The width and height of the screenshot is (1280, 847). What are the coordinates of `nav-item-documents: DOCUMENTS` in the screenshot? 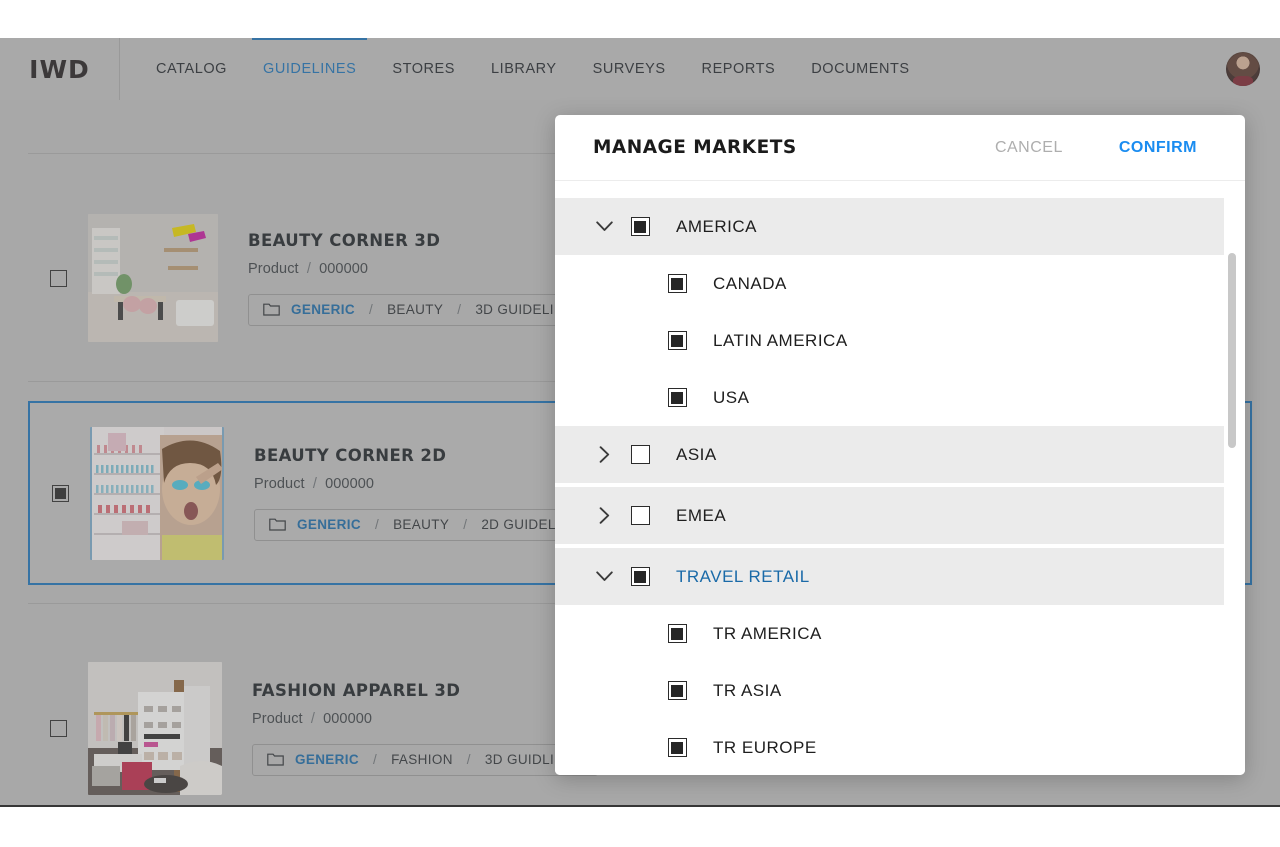 It's located at (860, 69).